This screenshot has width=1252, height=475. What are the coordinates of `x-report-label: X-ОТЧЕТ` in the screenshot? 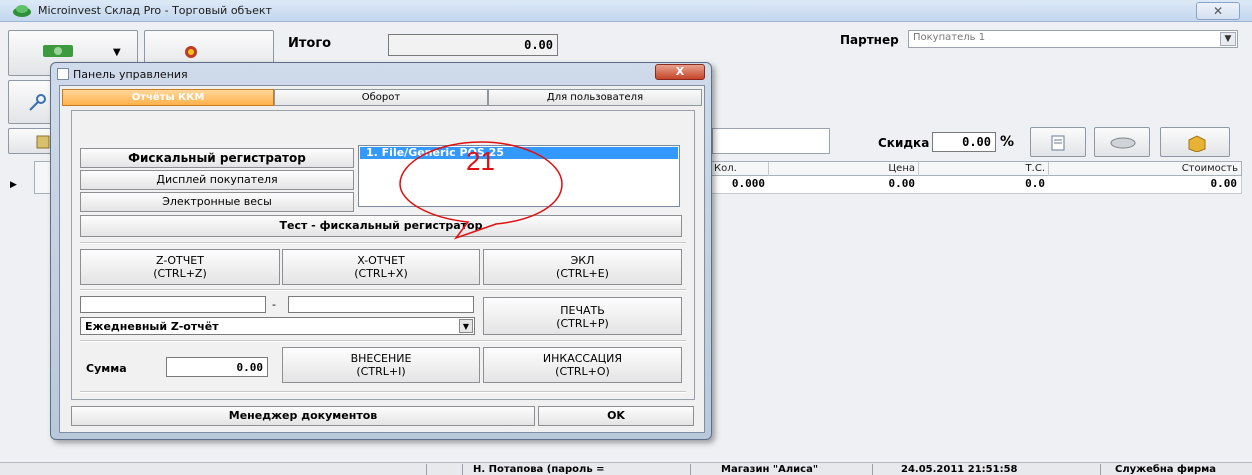 It's located at (381, 260).